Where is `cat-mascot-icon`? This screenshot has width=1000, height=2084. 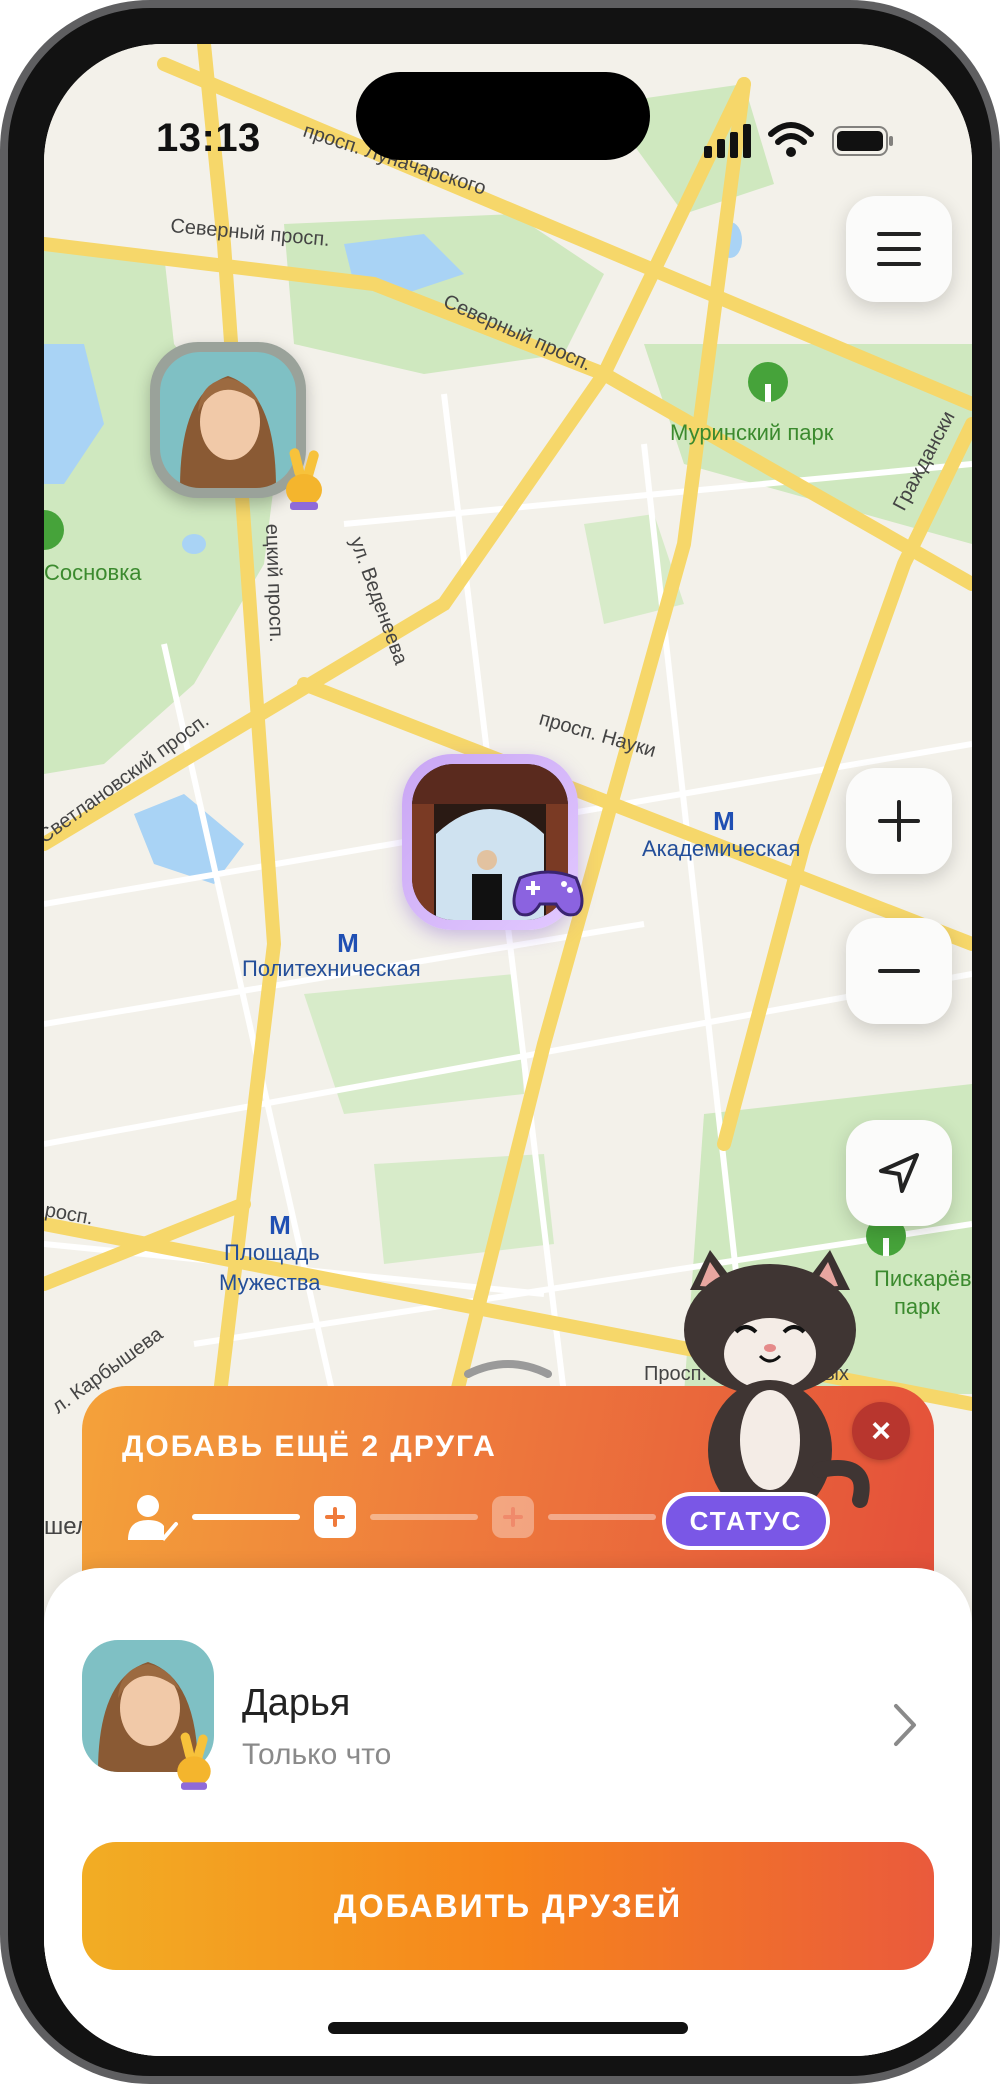
cat-mascot-icon is located at coordinates (777, 1380).